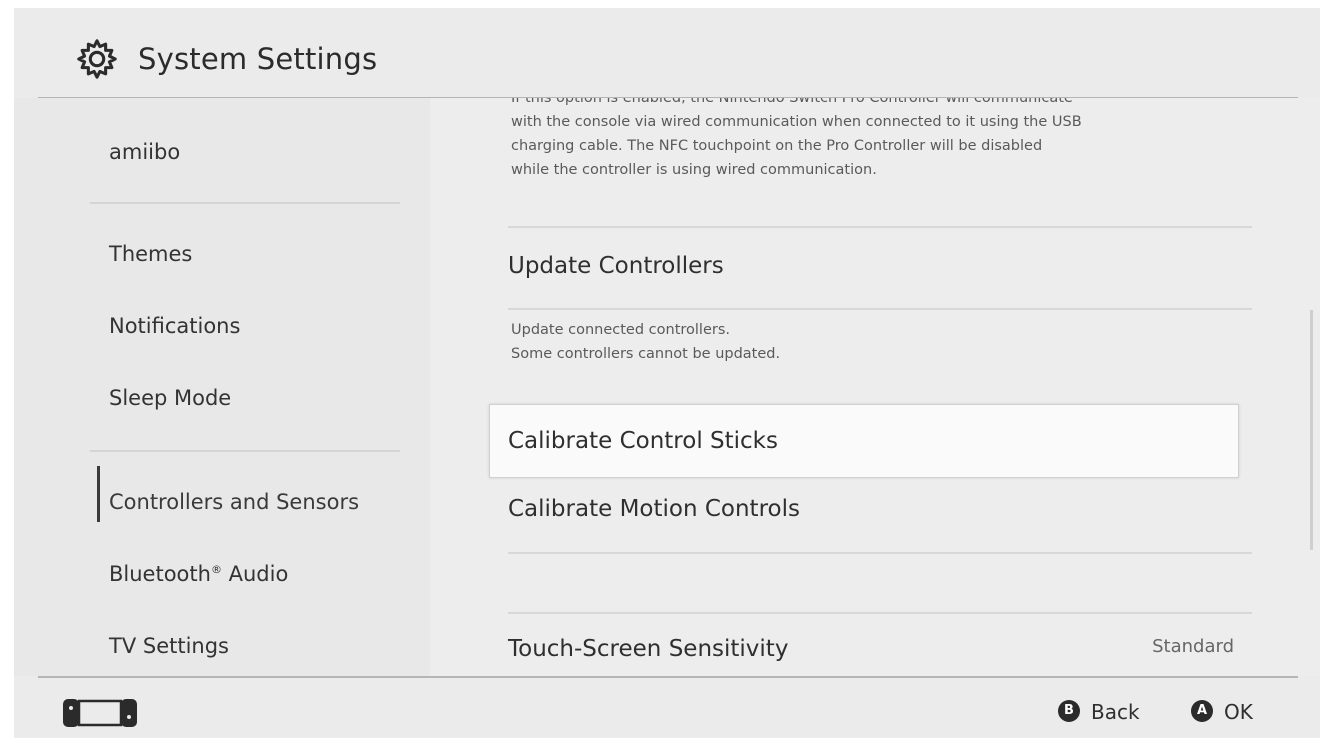  I want to click on sidebar-item-themes: Themes, so click(150, 254).